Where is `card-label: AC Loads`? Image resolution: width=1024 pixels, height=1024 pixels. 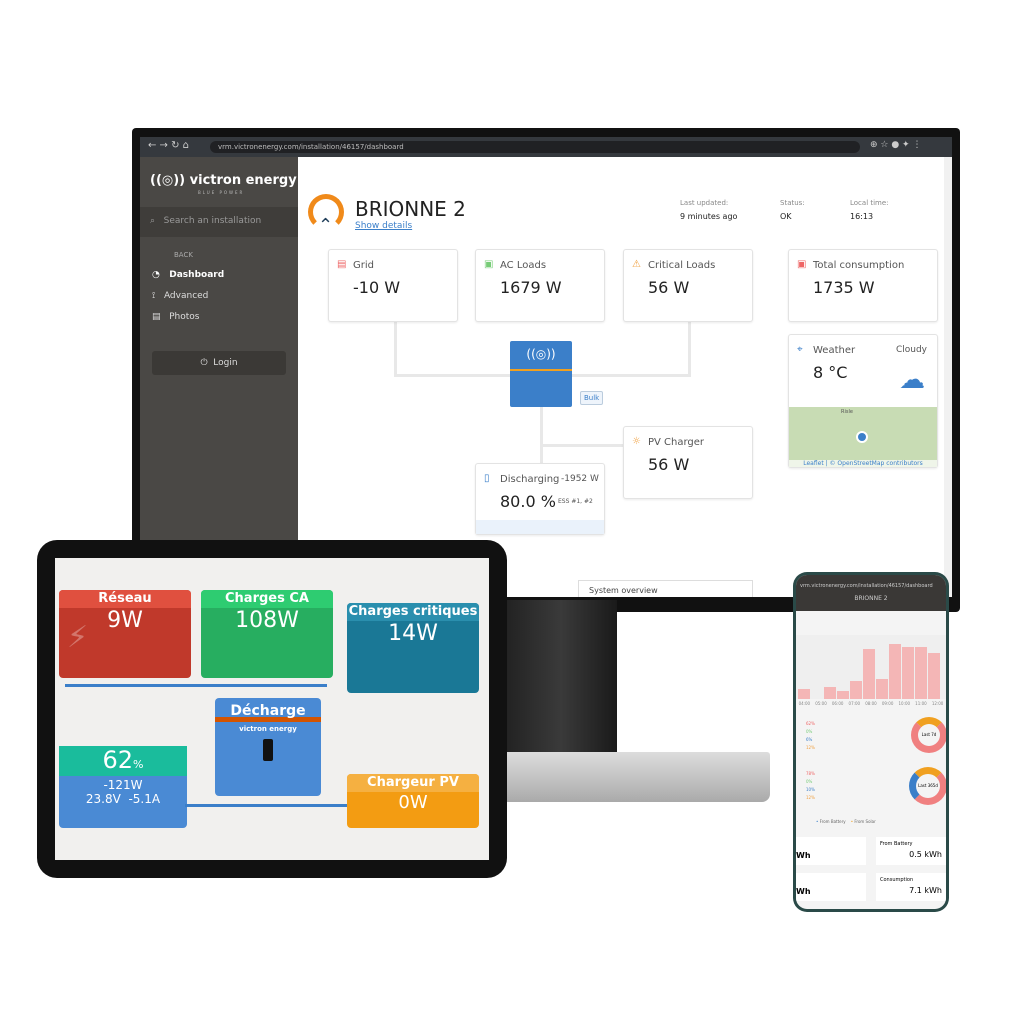
card-label: AC Loads is located at coordinates (523, 265).